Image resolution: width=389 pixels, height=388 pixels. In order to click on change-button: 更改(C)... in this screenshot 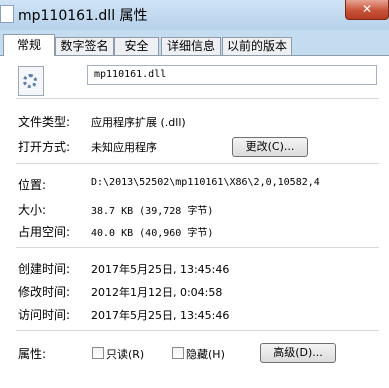, I will do `click(270, 147)`.